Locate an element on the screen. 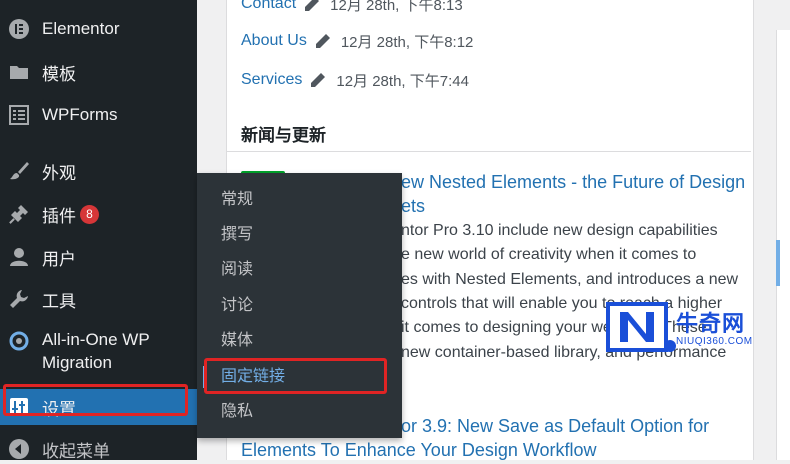 The image size is (790, 464). menu-item-wpforms: WPForms is located at coordinates (98, 115).